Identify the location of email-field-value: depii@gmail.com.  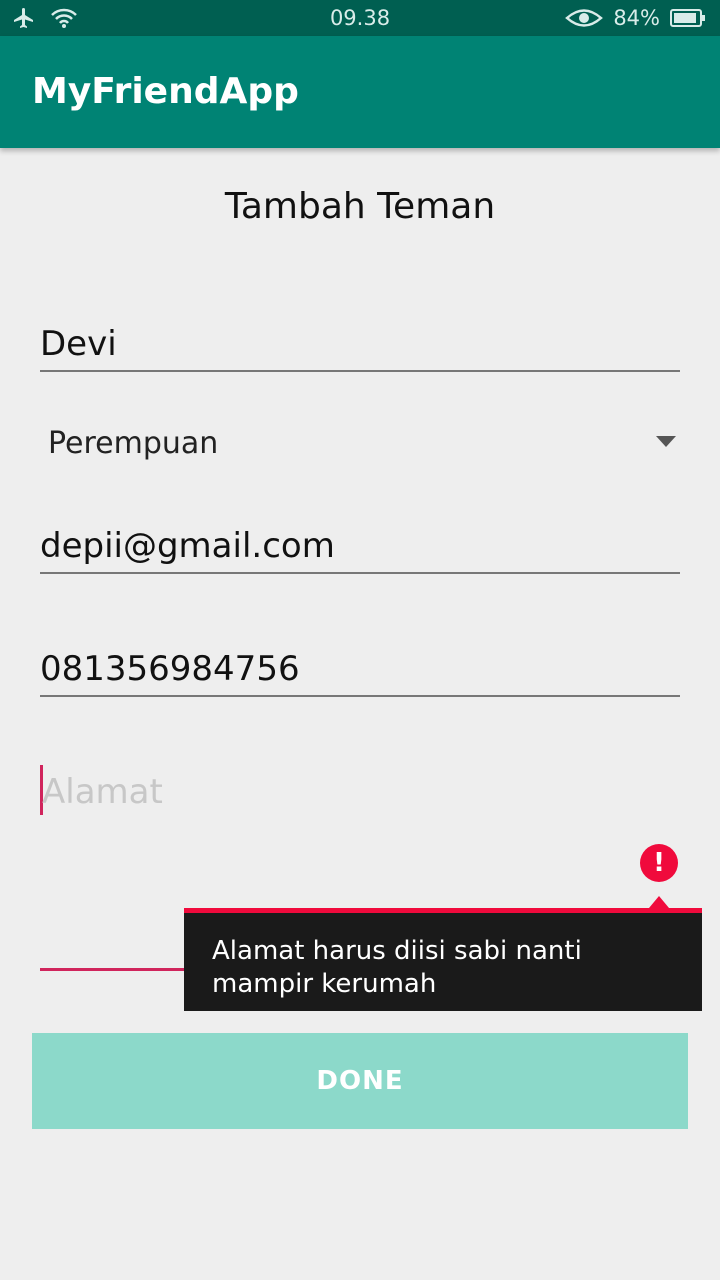
(187, 546).